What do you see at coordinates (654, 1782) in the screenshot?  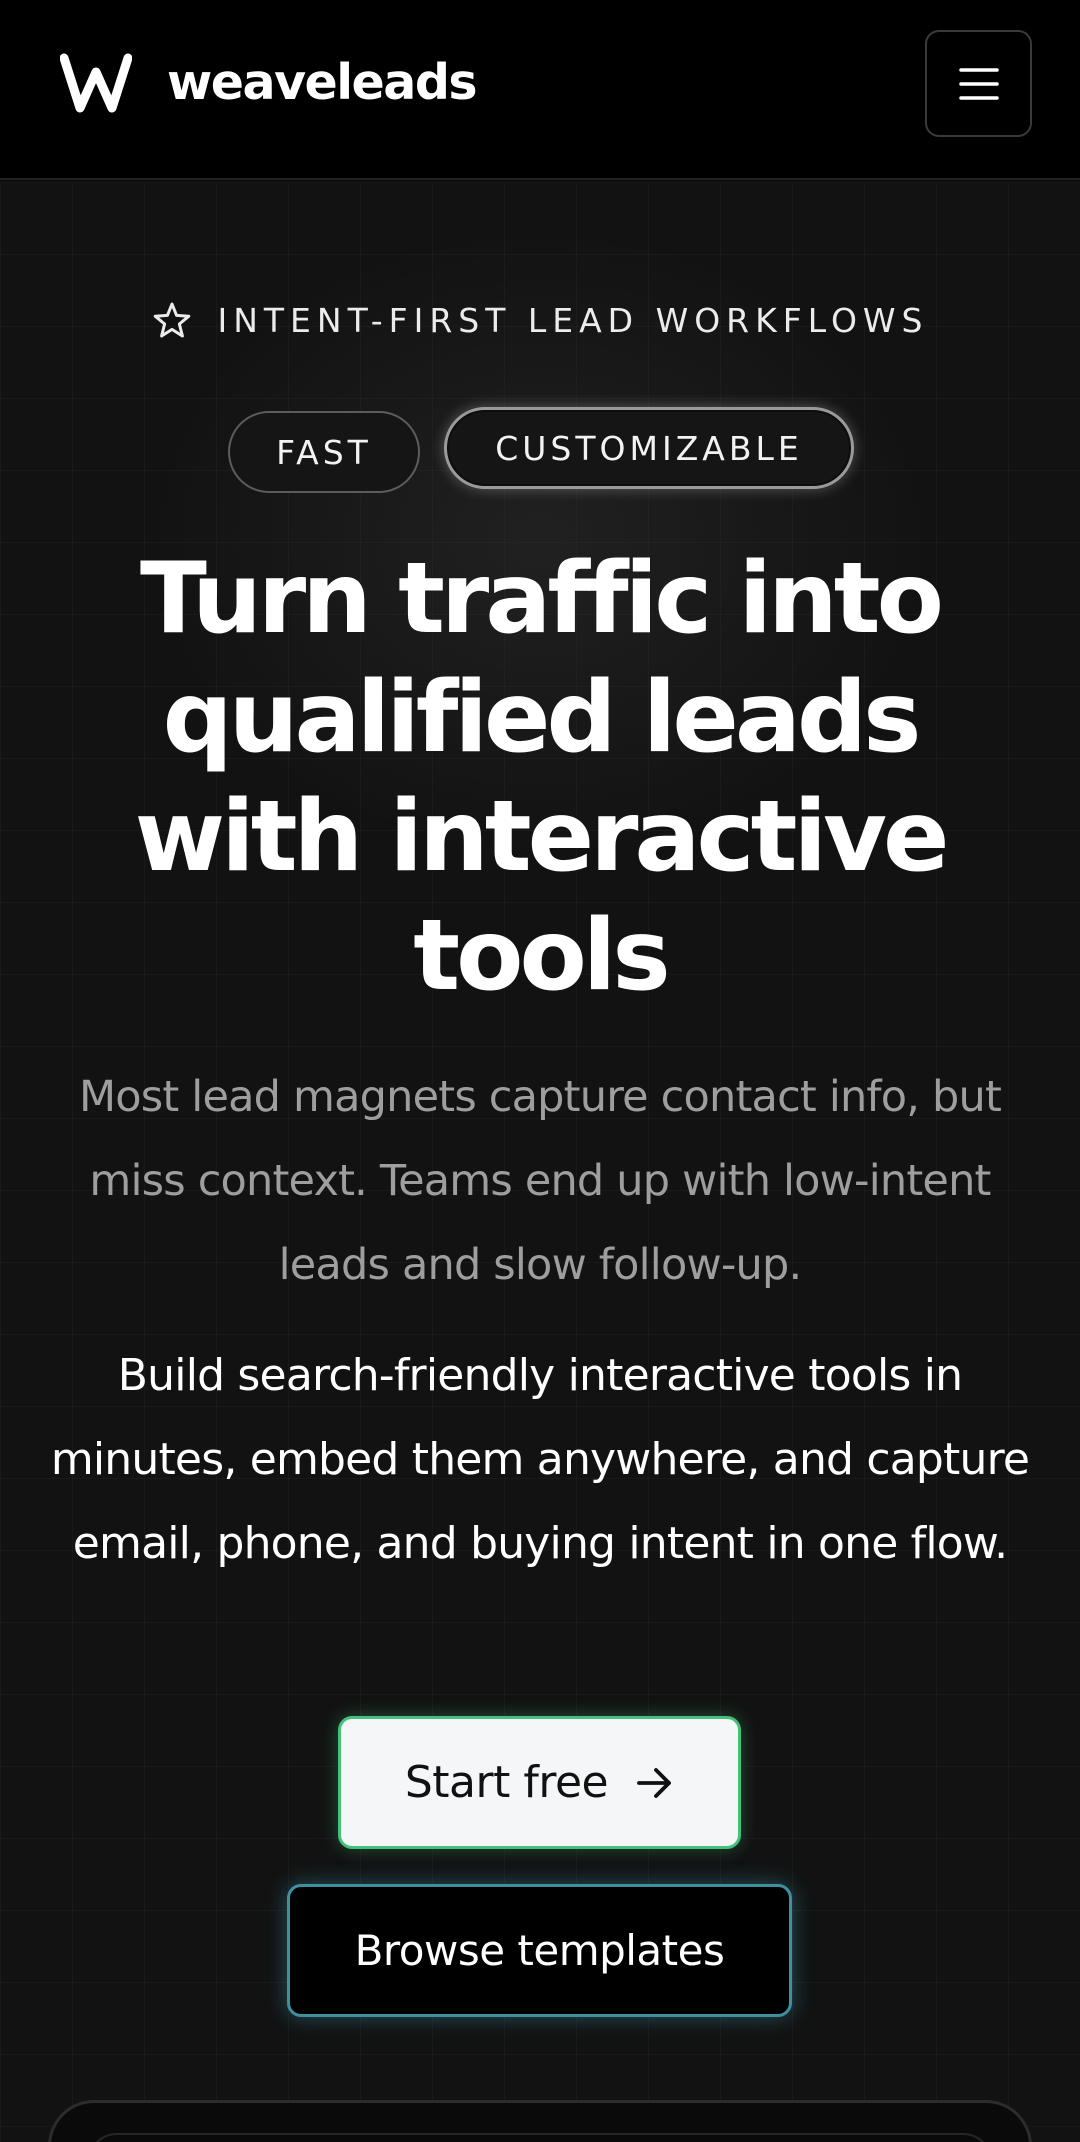 I see `arrow-right-icon` at bounding box center [654, 1782].